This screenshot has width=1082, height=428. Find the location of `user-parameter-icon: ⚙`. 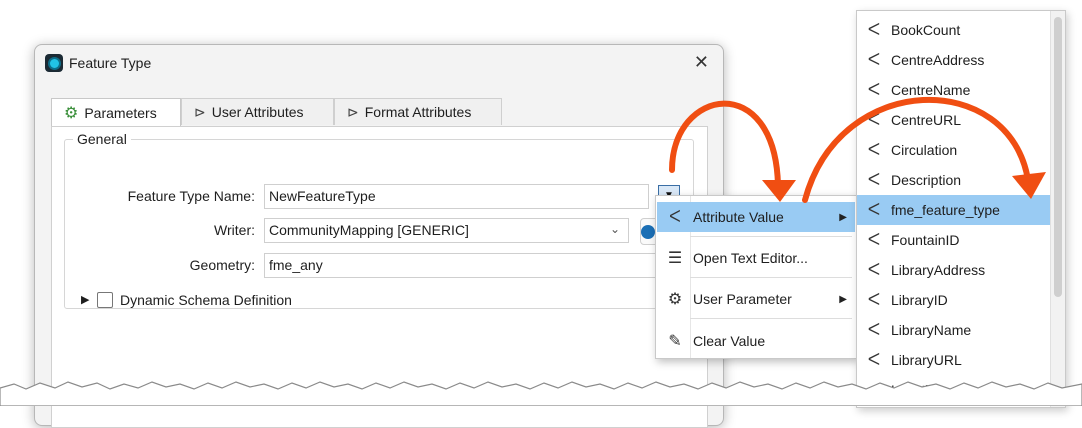

user-parameter-icon: ⚙ is located at coordinates (675, 299).